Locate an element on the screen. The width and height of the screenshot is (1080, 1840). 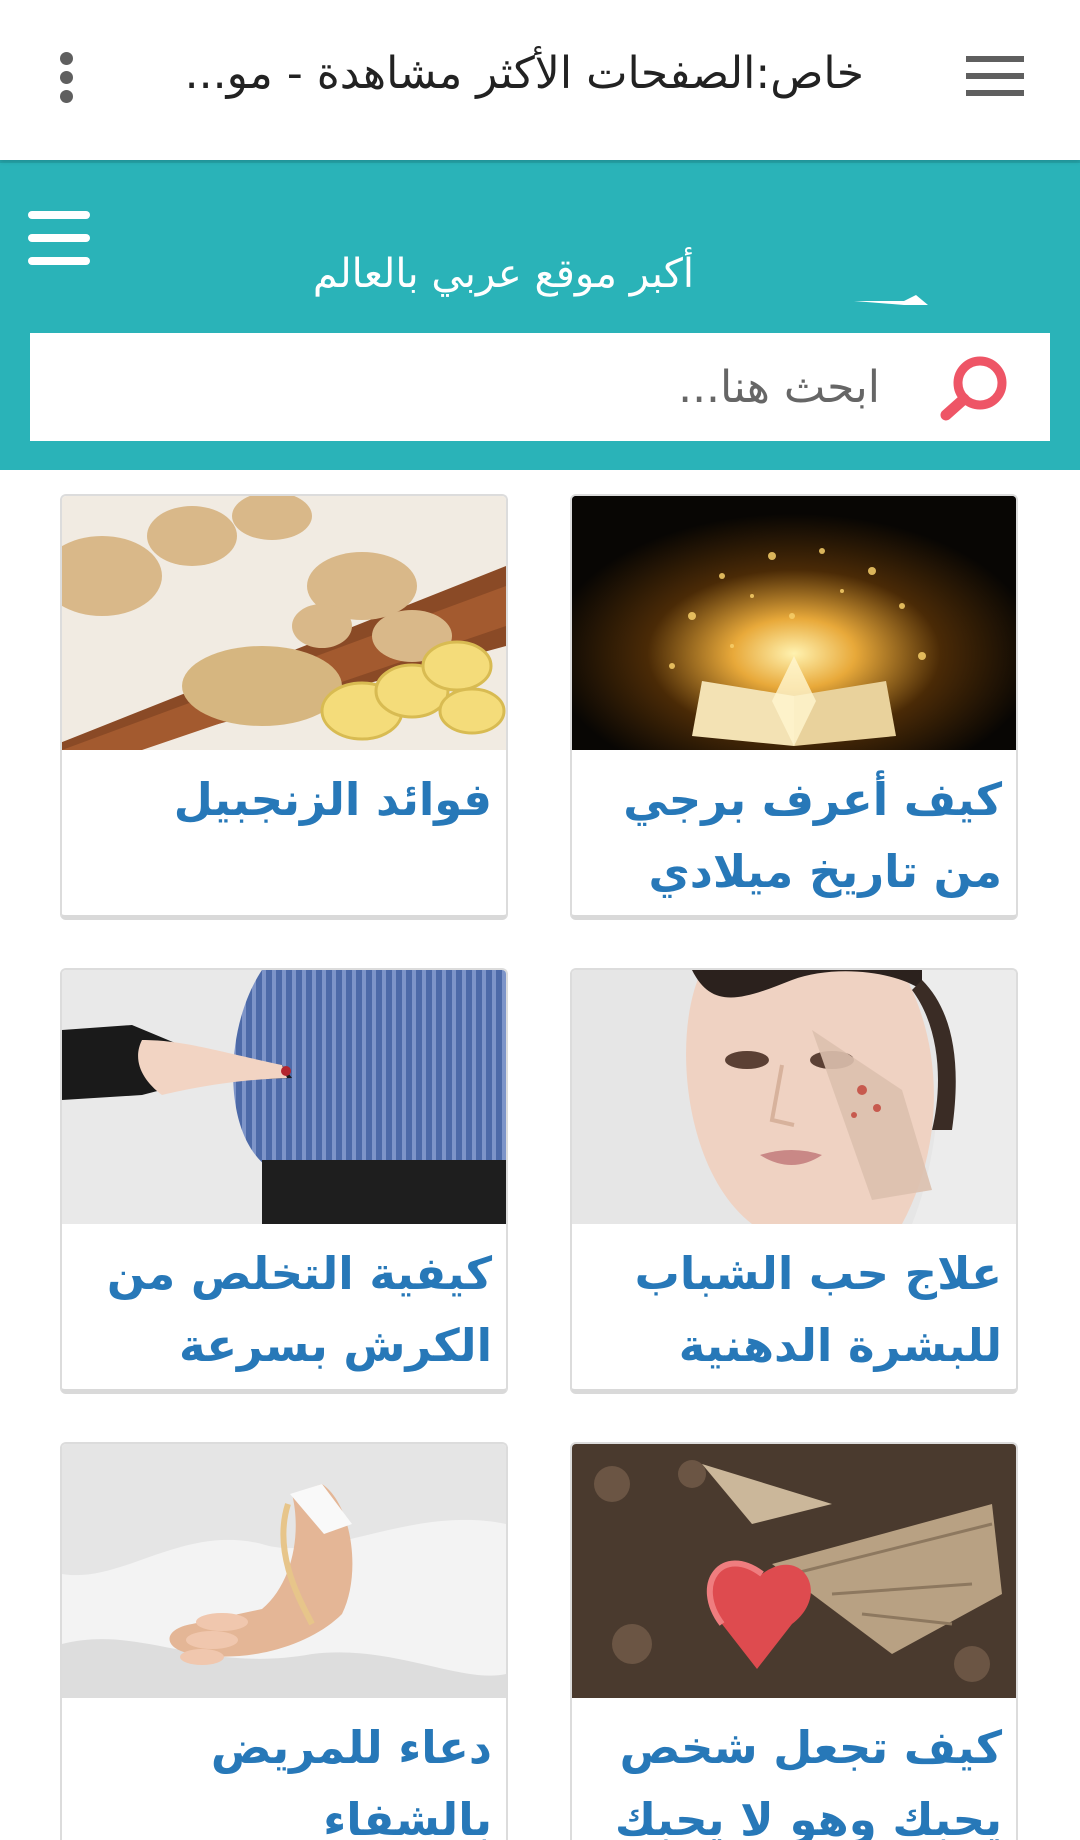
article-title: كيفية التخلص من الكرش بسرعة is located at coordinates (285, 1310).